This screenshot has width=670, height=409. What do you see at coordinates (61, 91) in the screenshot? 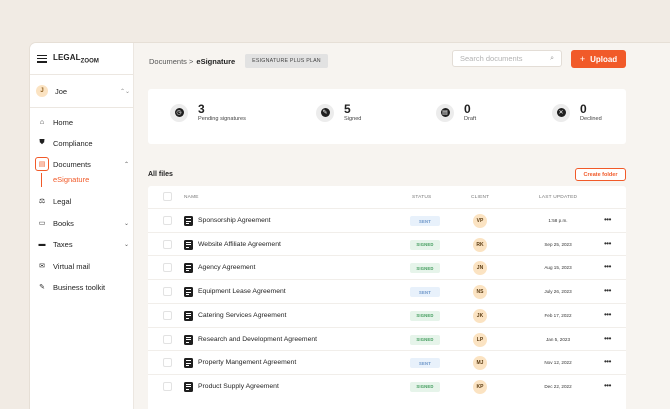
I see `user-name: Joe` at bounding box center [61, 91].